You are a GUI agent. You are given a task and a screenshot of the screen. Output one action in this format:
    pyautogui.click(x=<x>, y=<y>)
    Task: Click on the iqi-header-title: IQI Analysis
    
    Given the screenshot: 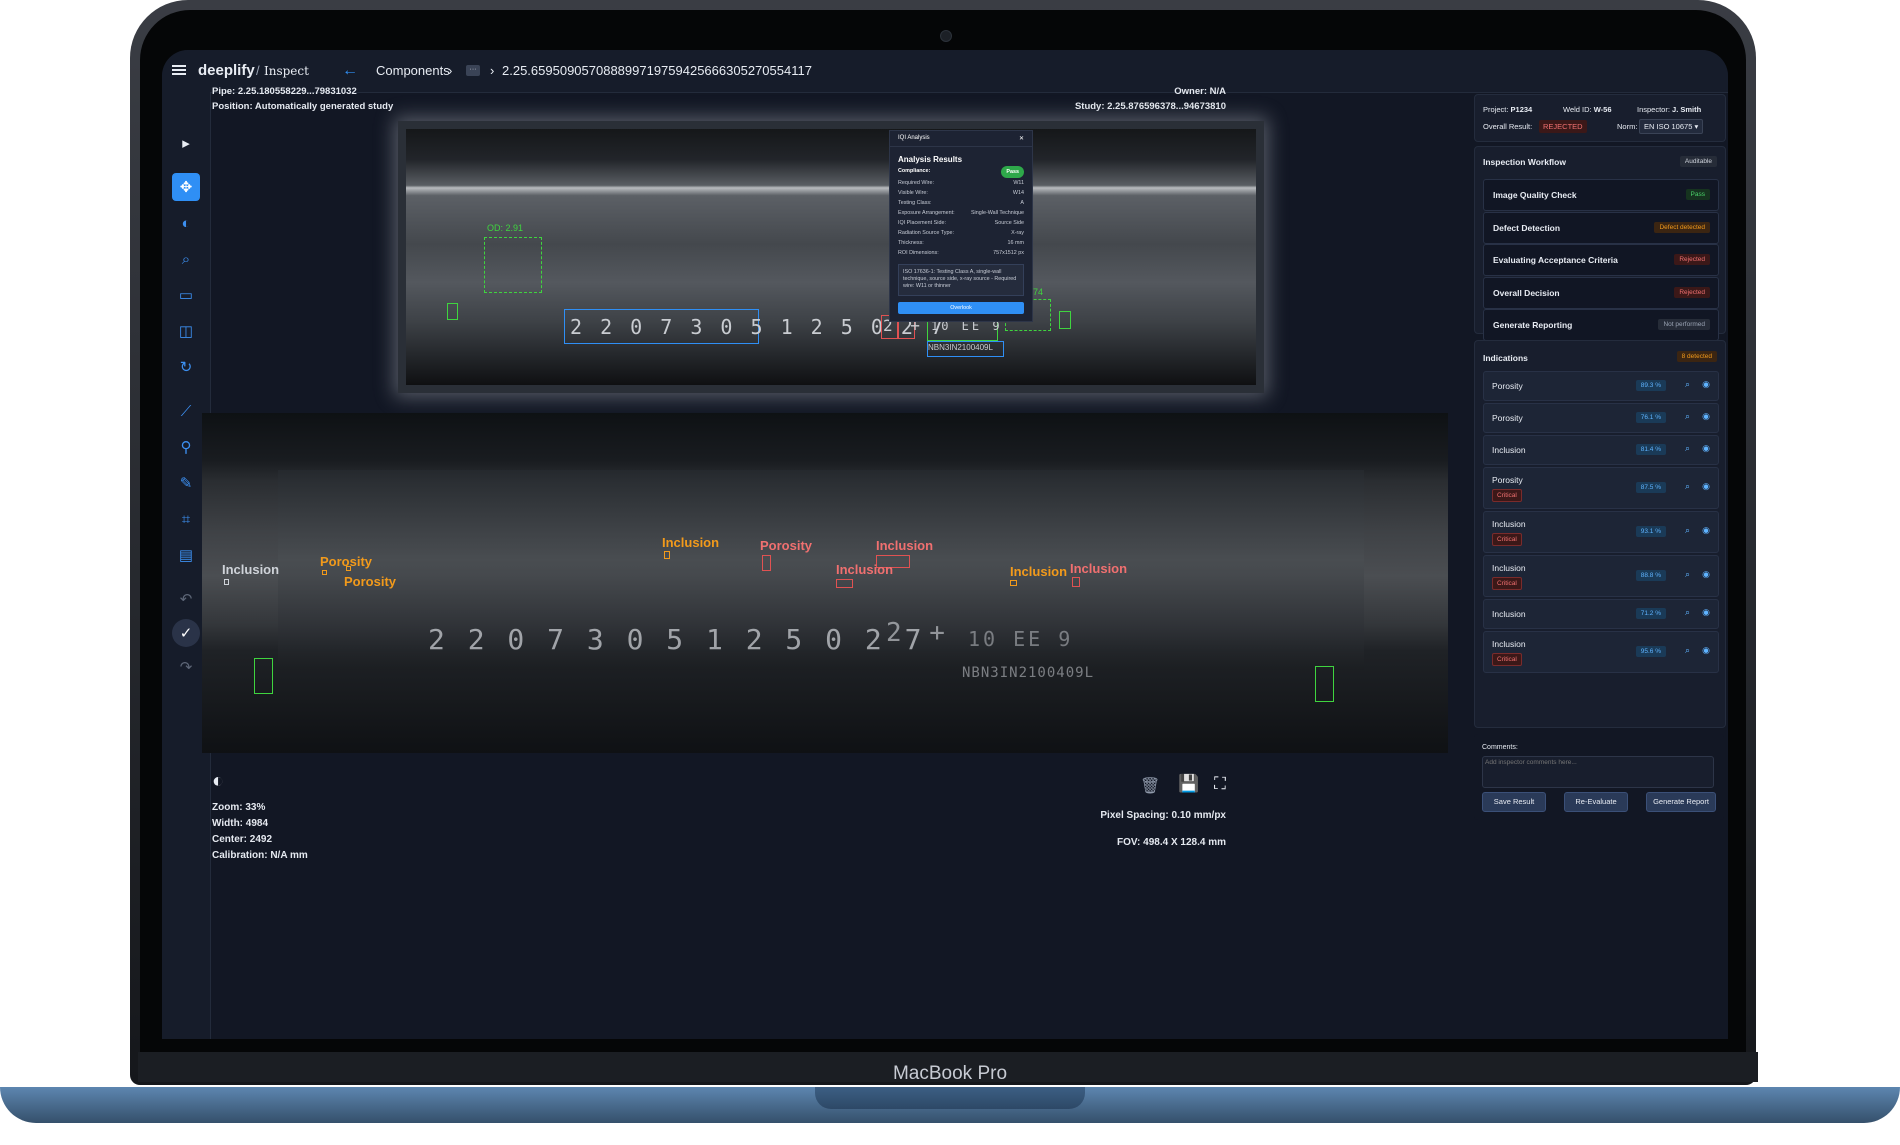 What is the action you would take?
    pyautogui.click(x=914, y=138)
    